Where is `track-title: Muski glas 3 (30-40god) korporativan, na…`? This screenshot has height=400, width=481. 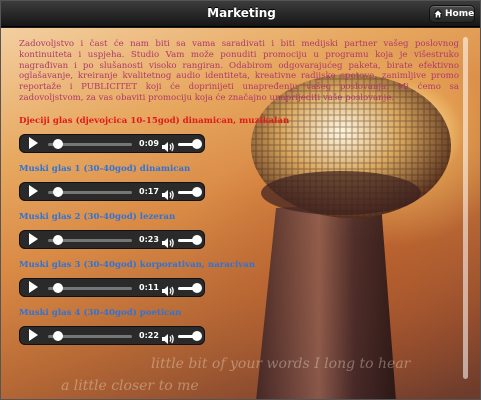
track-title: Muski glas 3 (30-40god) korporativan, na… is located at coordinates (137, 264).